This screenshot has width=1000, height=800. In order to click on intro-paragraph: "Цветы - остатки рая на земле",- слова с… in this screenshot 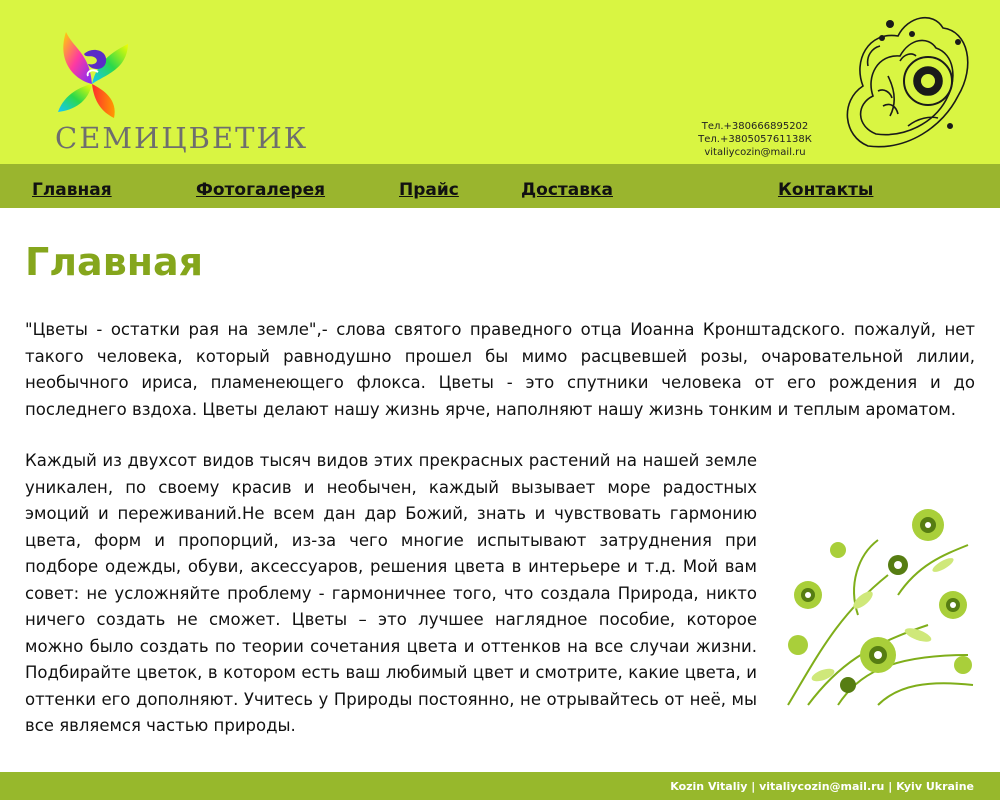, I will do `click(500, 369)`.